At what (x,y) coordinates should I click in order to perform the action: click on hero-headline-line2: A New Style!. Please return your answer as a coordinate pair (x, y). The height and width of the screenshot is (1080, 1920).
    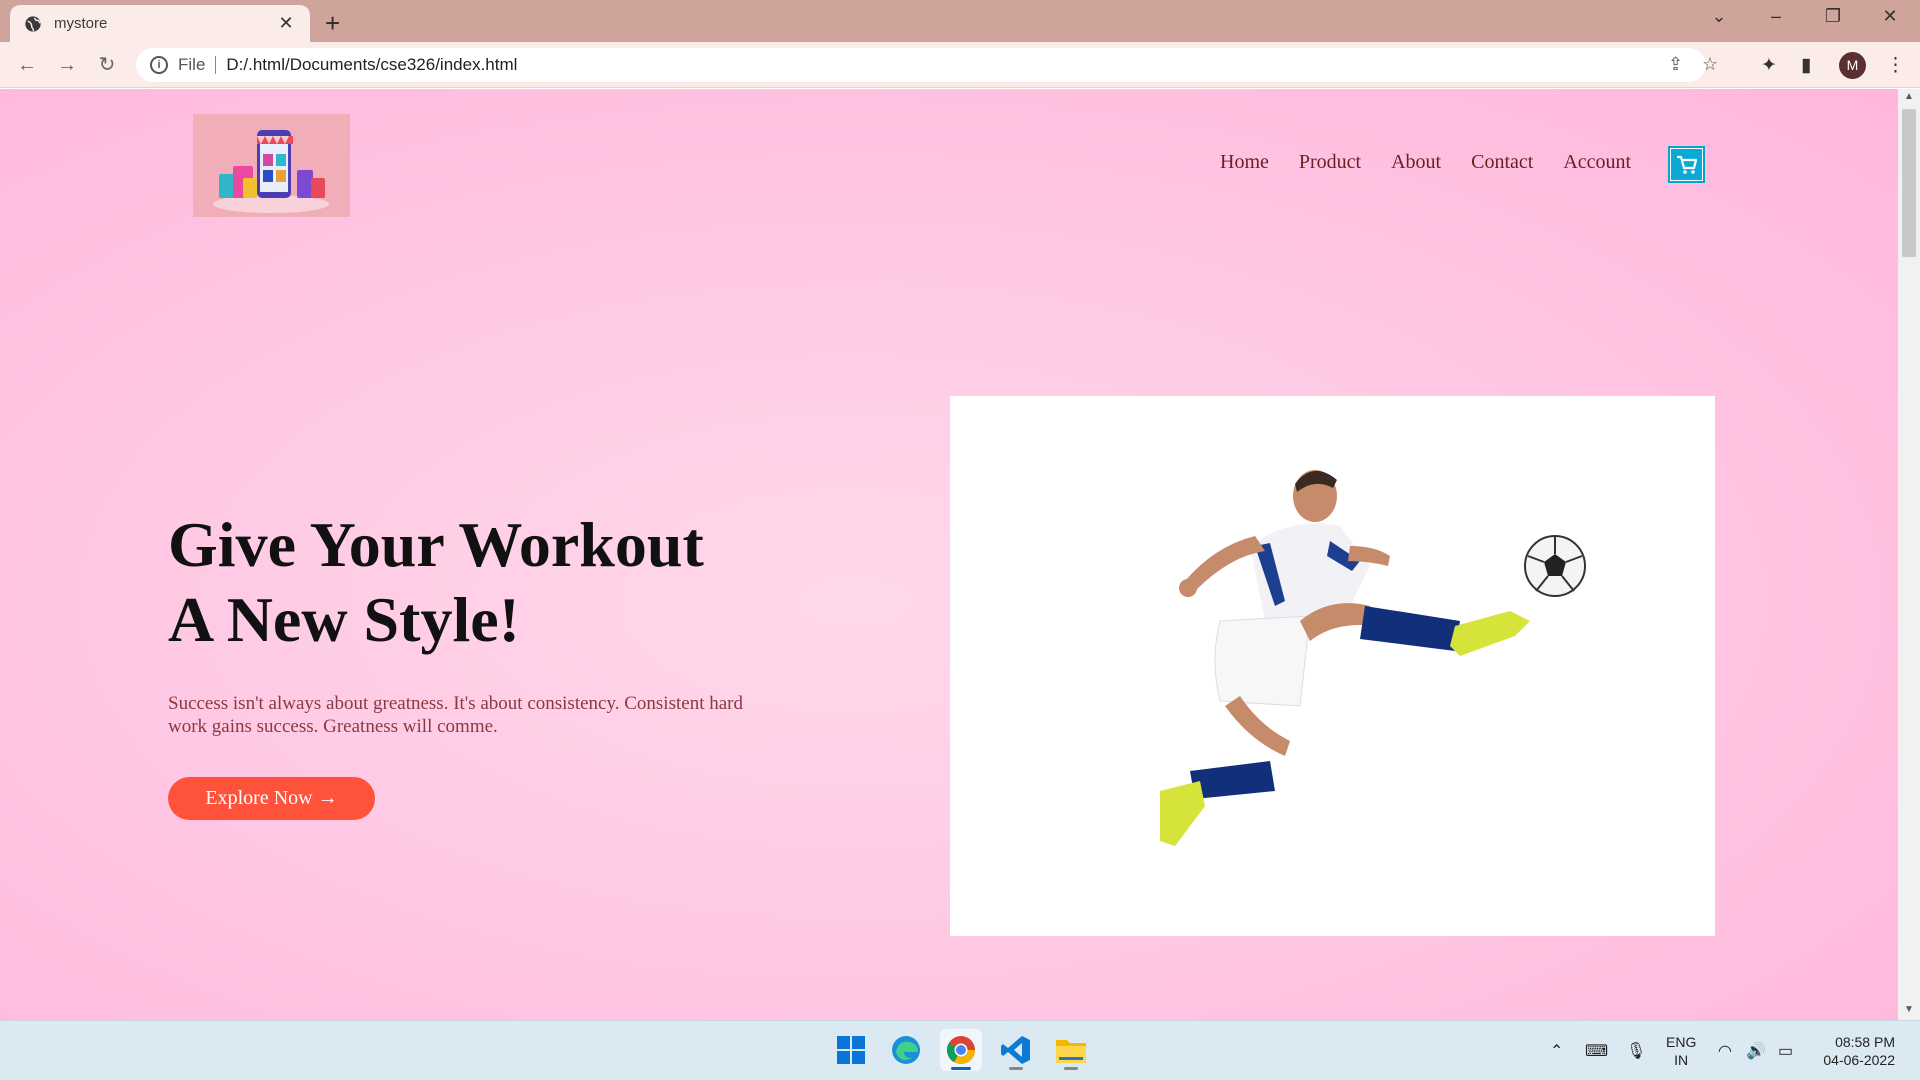
    Looking at the image, I should click on (344, 619).